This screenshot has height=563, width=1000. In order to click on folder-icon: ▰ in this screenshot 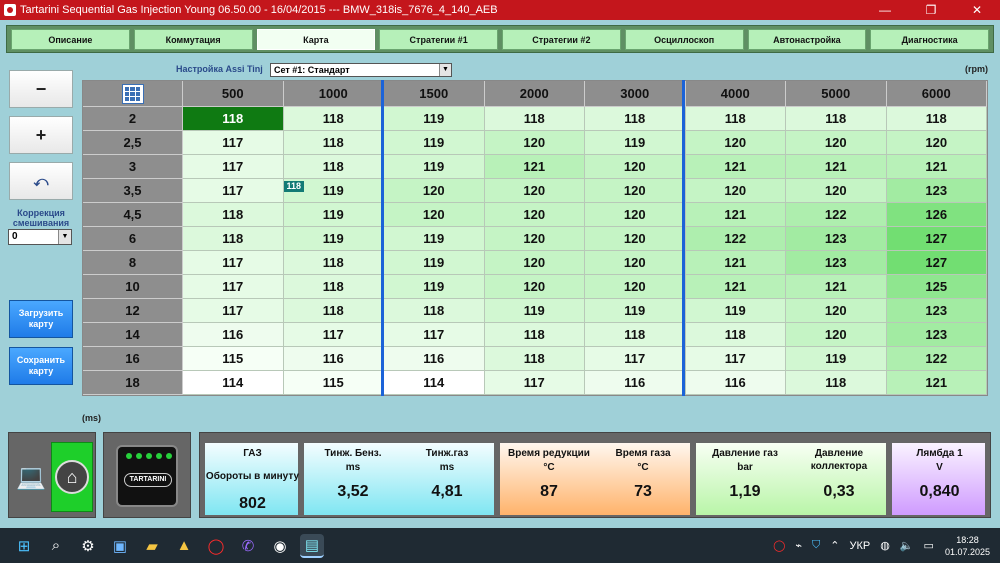, I will do `click(152, 546)`.